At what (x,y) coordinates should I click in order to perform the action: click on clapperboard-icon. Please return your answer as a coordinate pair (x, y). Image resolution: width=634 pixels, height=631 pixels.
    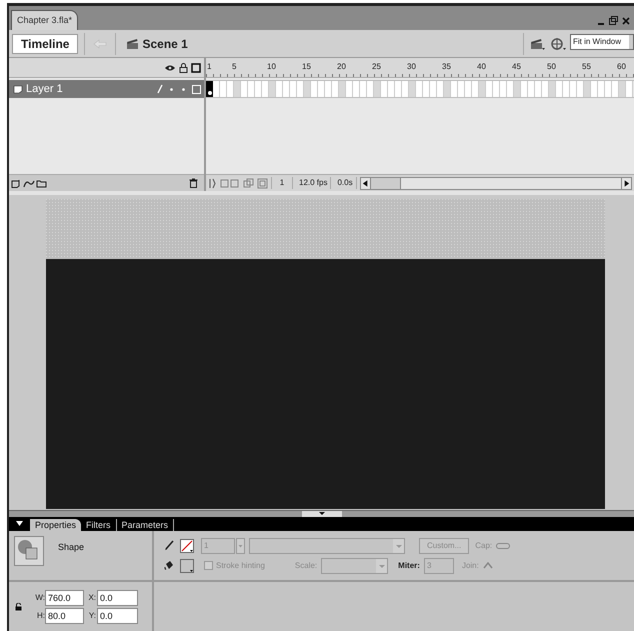
    Looking at the image, I should click on (133, 44).